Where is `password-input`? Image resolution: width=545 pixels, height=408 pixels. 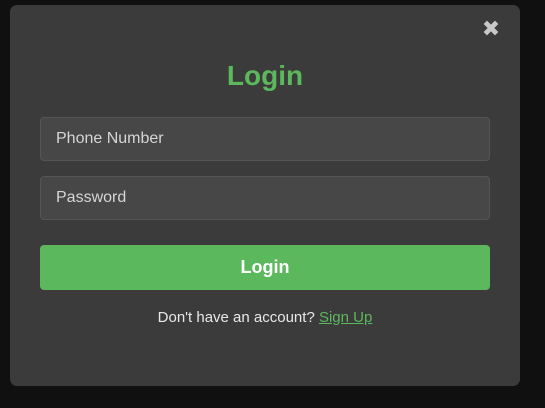 password-input is located at coordinates (265, 198).